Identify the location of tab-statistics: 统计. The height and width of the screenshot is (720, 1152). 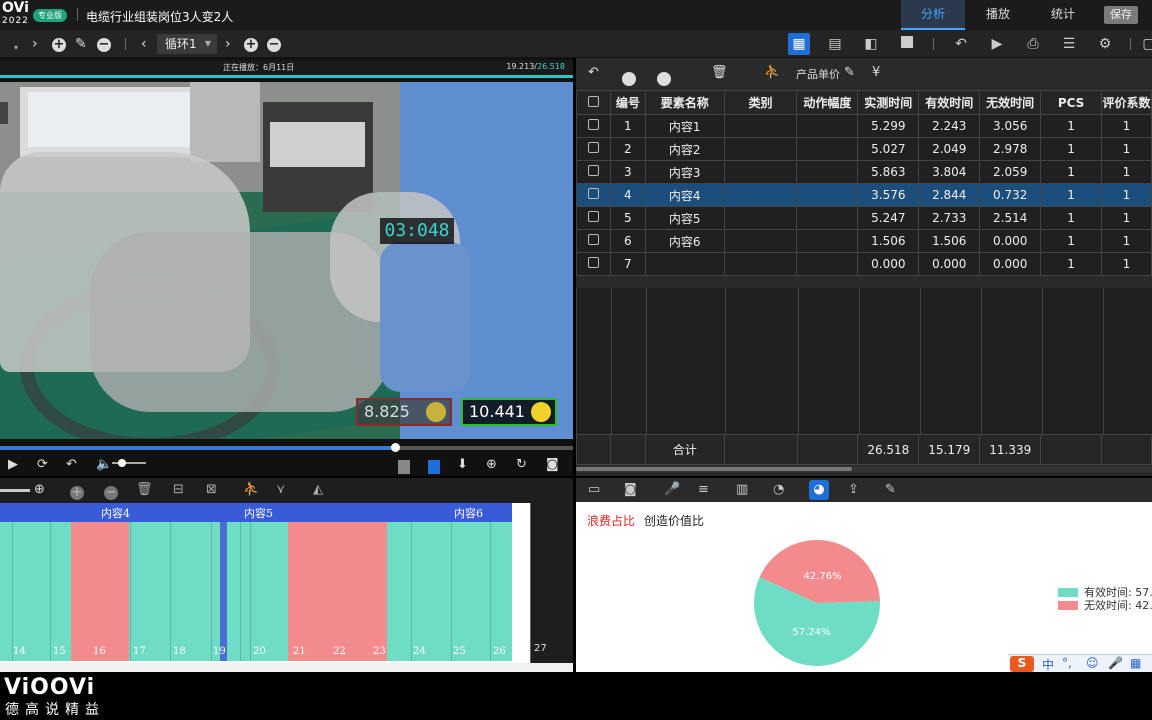
(1063, 15).